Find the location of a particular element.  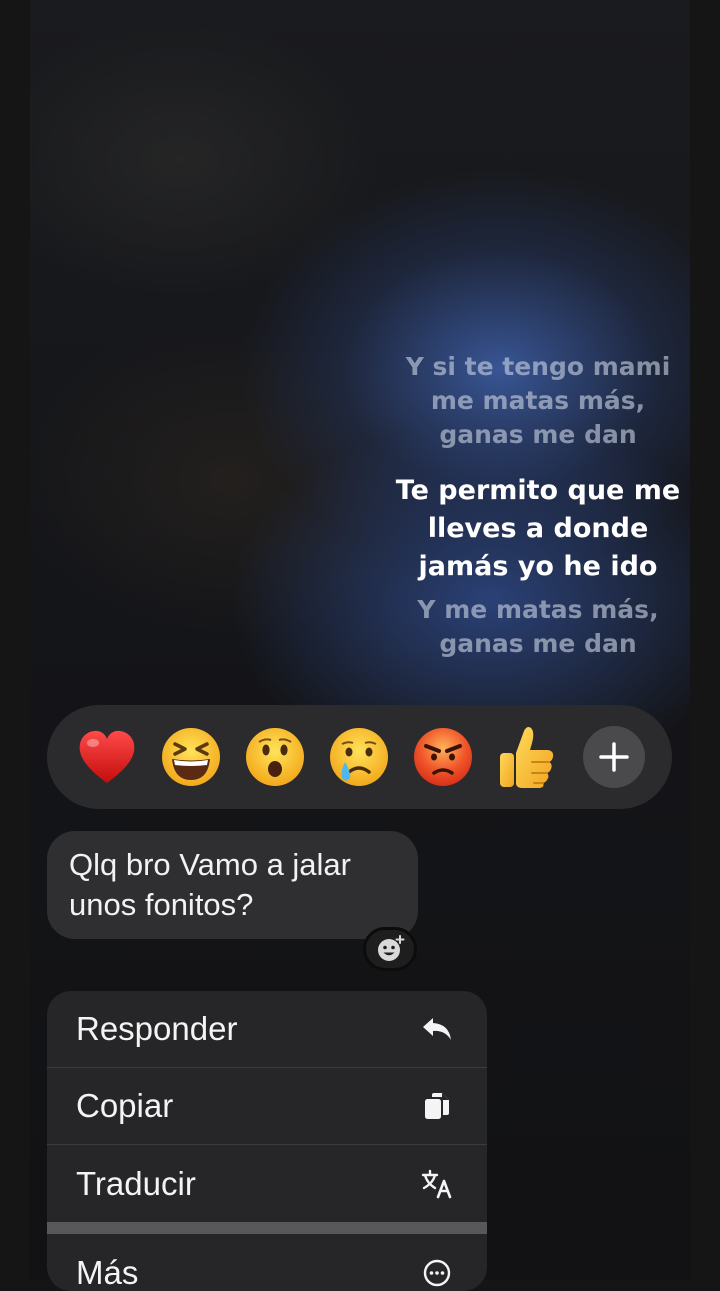

menu-separator is located at coordinates (267, 1228).